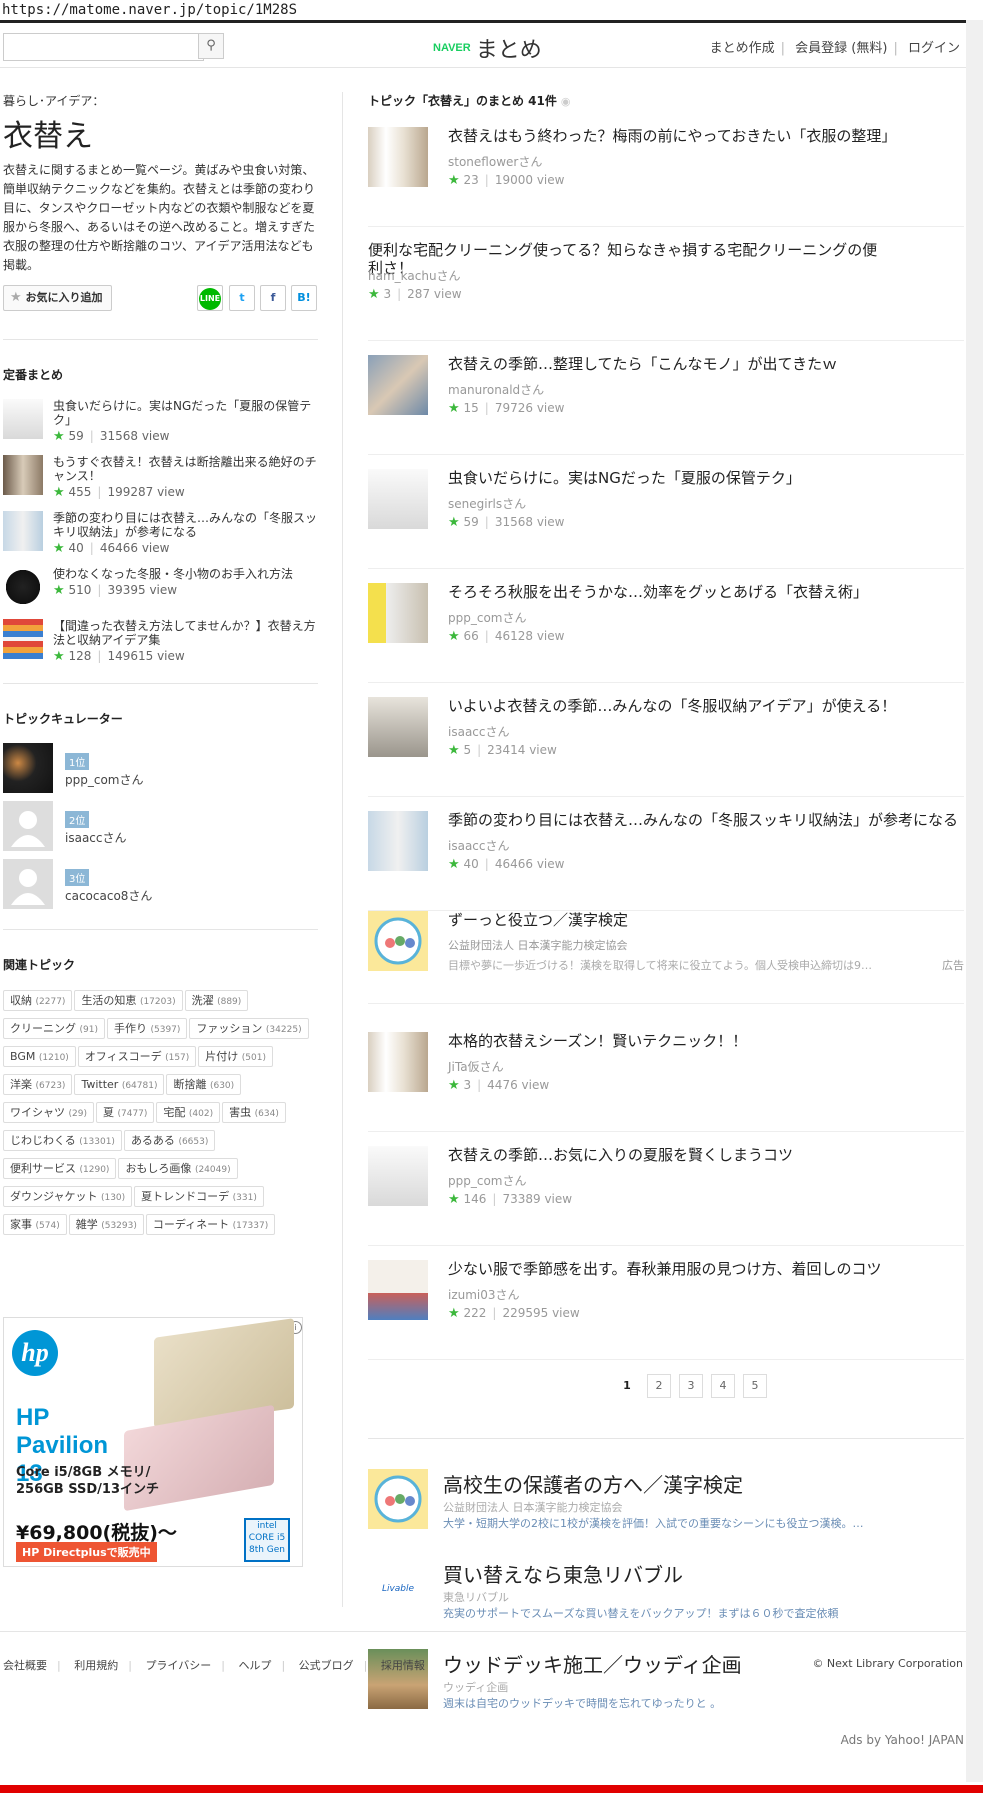  I want to click on item-author: izumi03さん, so click(484, 1294).